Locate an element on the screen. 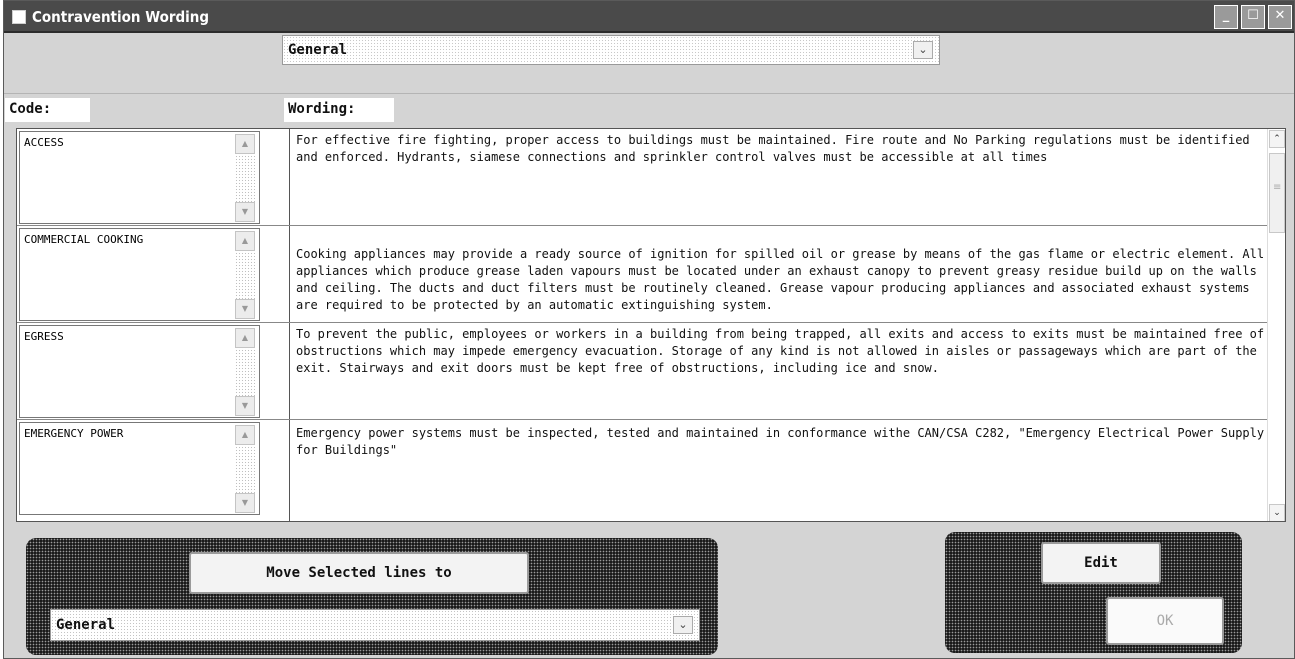  code-text: COMMERCIAL COOKING is located at coordinates (84, 239).